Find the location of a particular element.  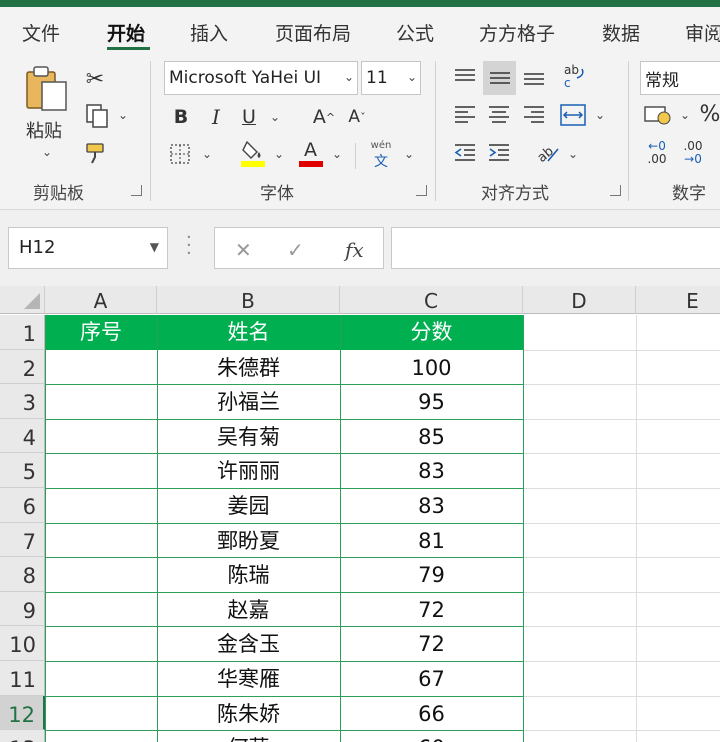

table-cell-name: 陈朱娇 is located at coordinates (248, 713).